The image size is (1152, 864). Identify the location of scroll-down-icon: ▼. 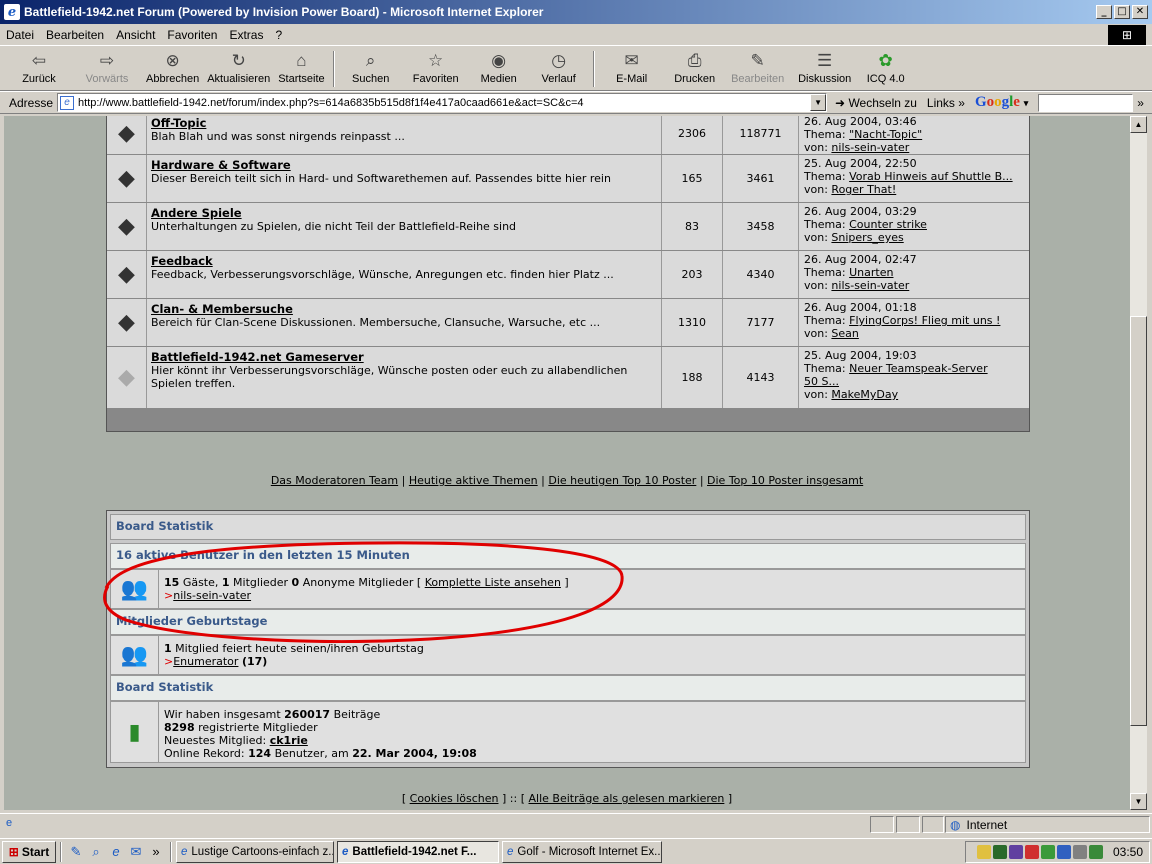
(1138, 801).